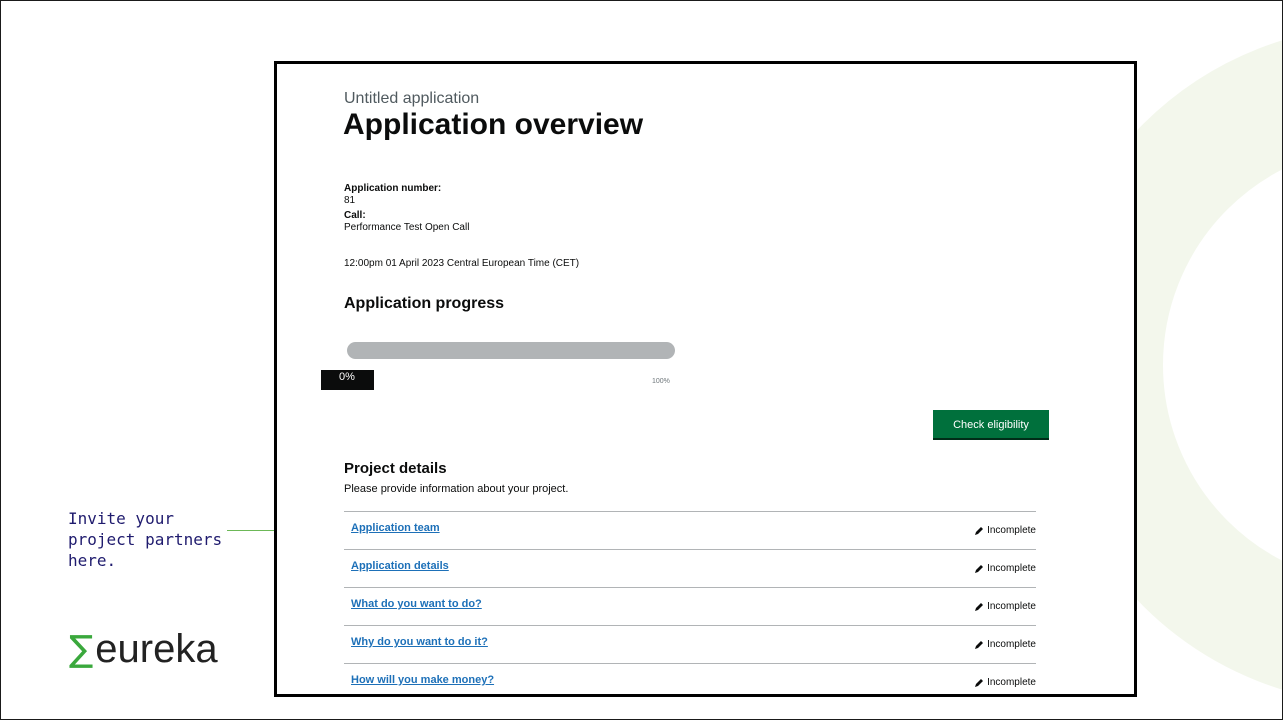 The width and height of the screenshot is (1283, 720). I want to click on call-label: Call:, so click(355, 215).